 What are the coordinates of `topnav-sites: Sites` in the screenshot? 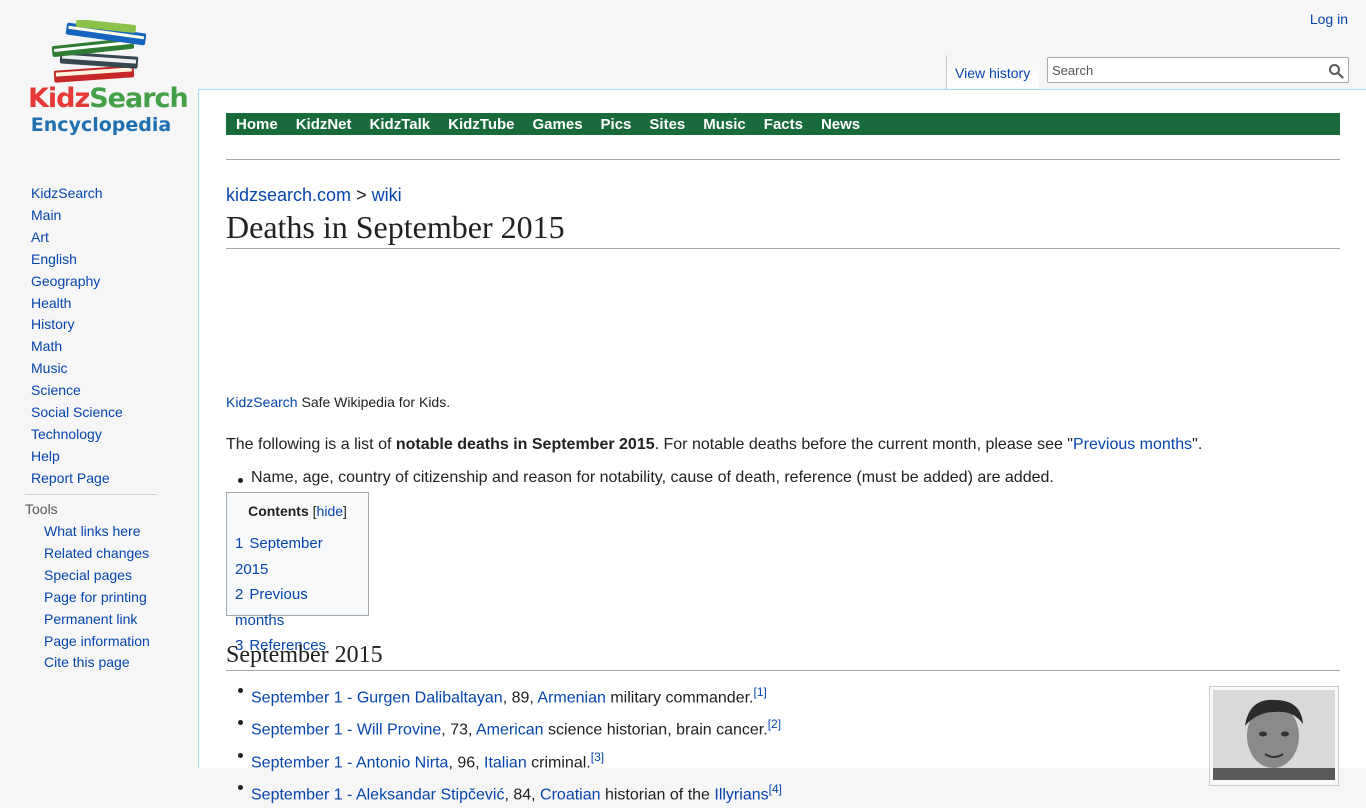 It's located at (667, 124).